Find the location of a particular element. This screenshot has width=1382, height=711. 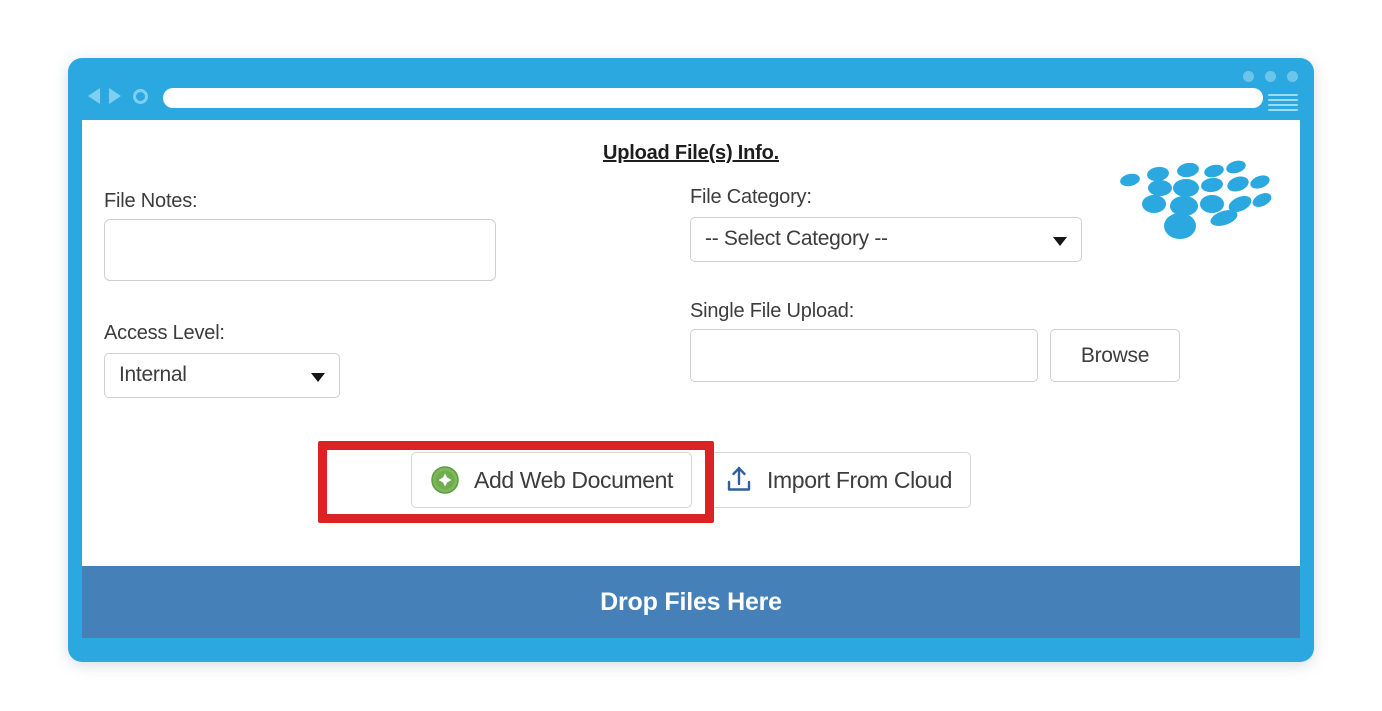

action-button-row: Add Web Document Import From Cloud is located at coordinates (691, 480).